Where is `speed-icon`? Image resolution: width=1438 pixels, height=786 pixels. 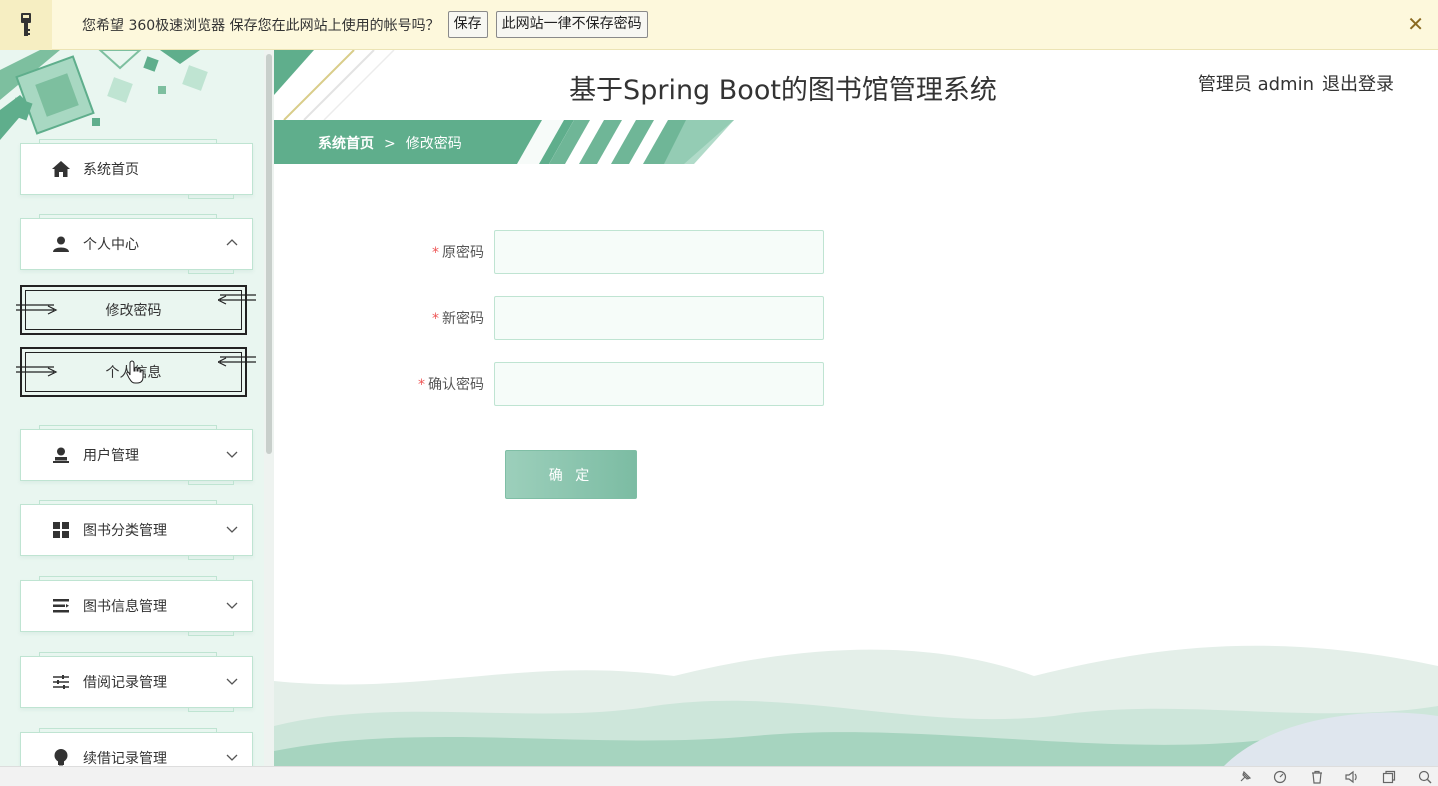
speed-icon is located at coordinates (1280, 777).